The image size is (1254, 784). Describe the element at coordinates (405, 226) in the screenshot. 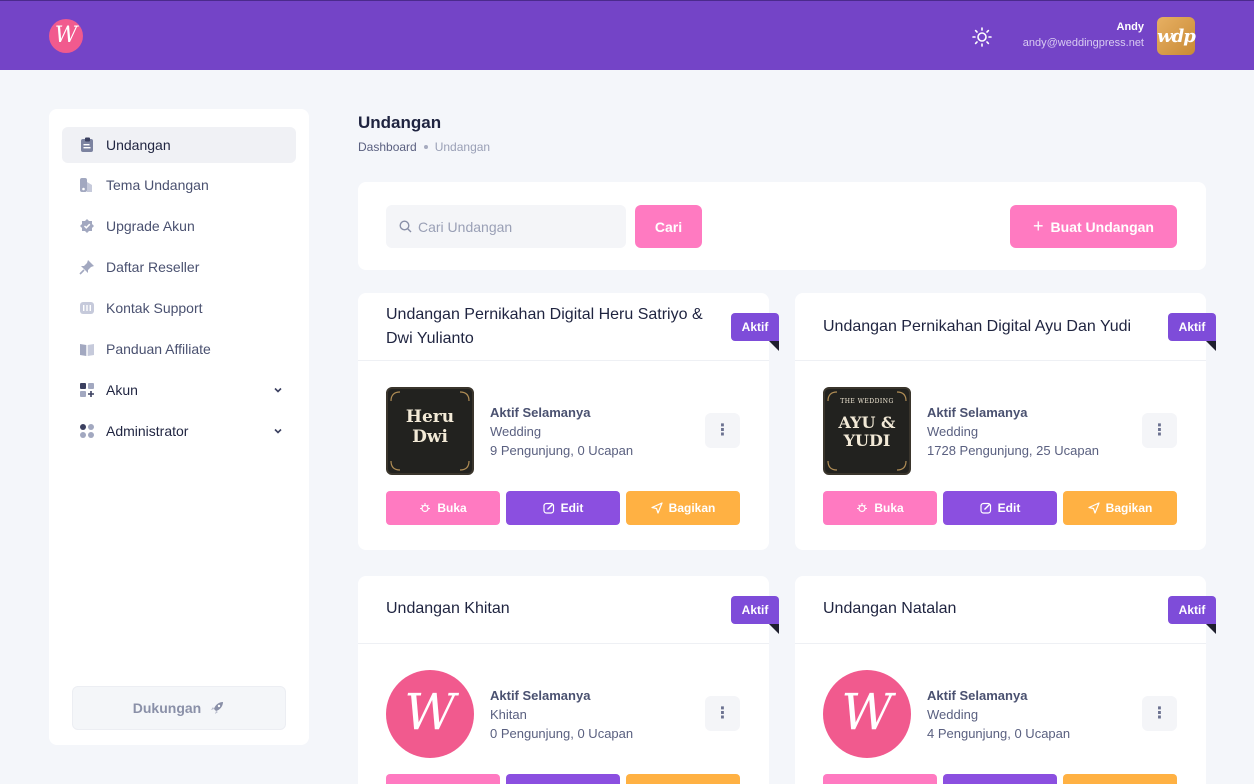

I see `search-icon` at that location.